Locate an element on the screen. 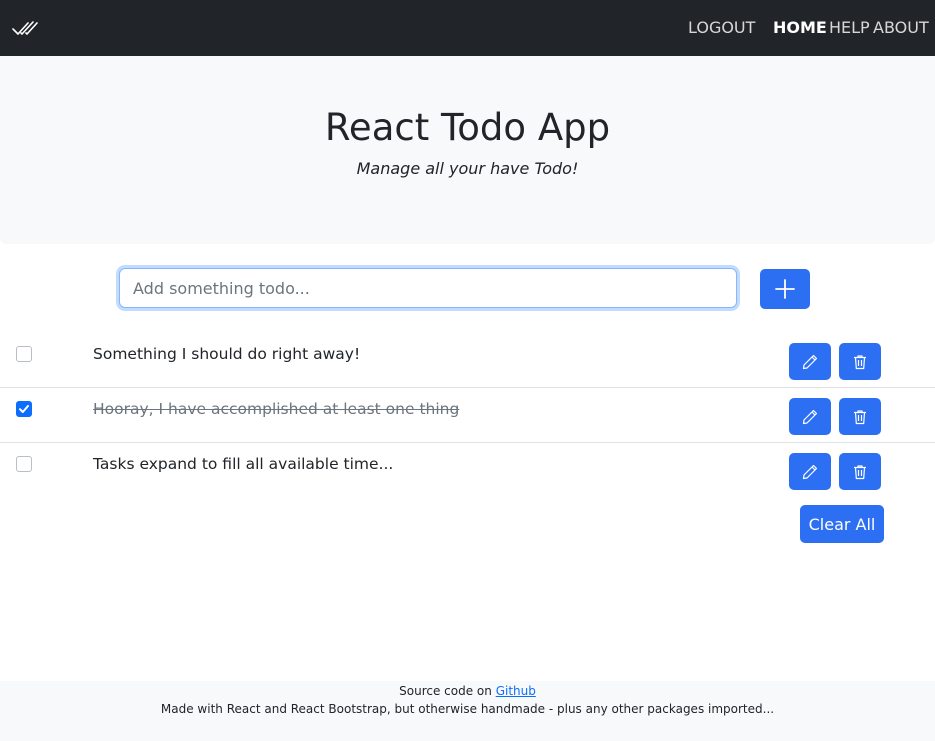 The width and height of the screenshot is (935, 741). clear-all-button: Clear All is located at coordinates (842, 524).